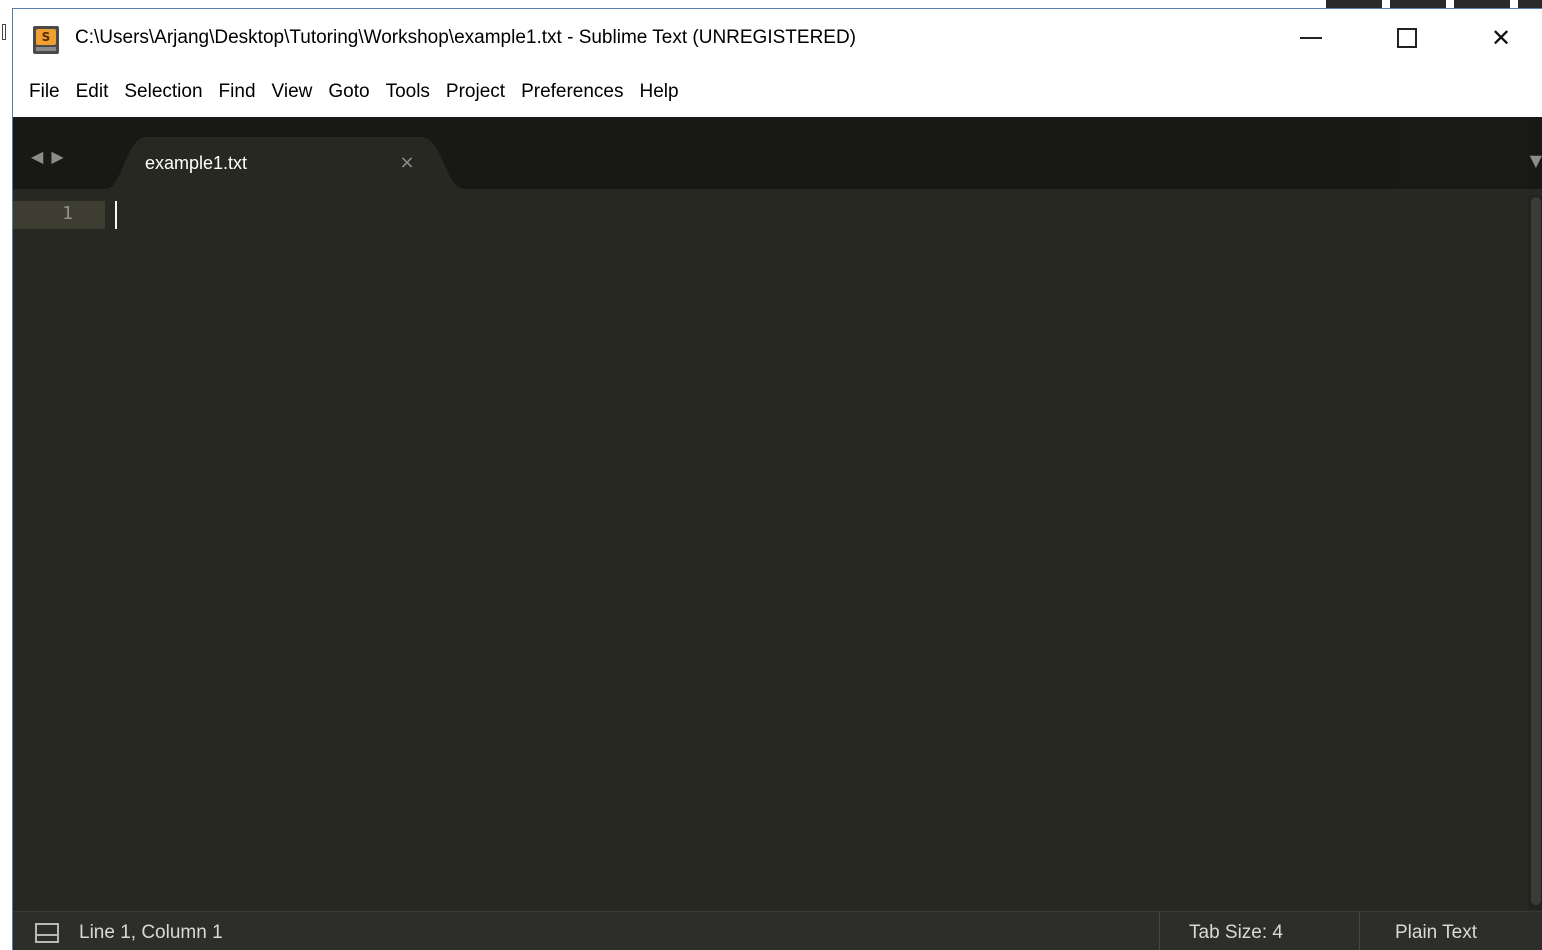 The height and width of the screenshot is (950, 1542). What do you see at coordinates (1536, 160) in the screenshot?
I see `tab-dropdown-icon: ▼` at bounding box center [1536, 160].